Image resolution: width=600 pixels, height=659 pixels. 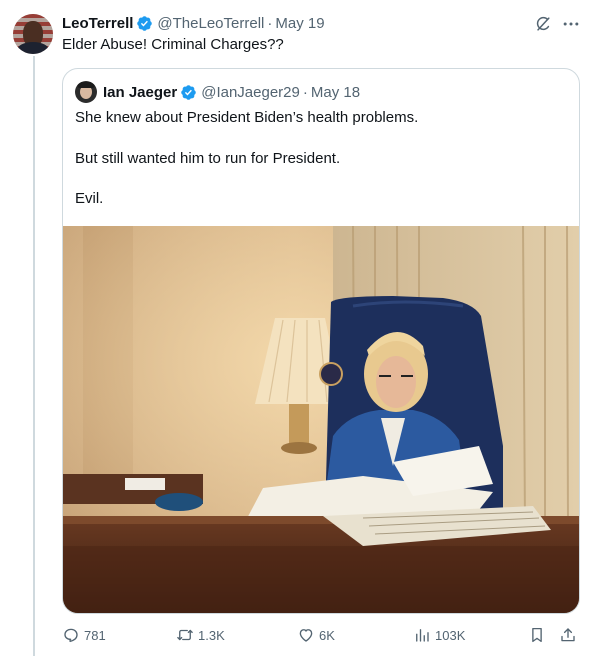 I want to click on quoted-author-name: Ian Jaeger, so click(x=140, y=92).